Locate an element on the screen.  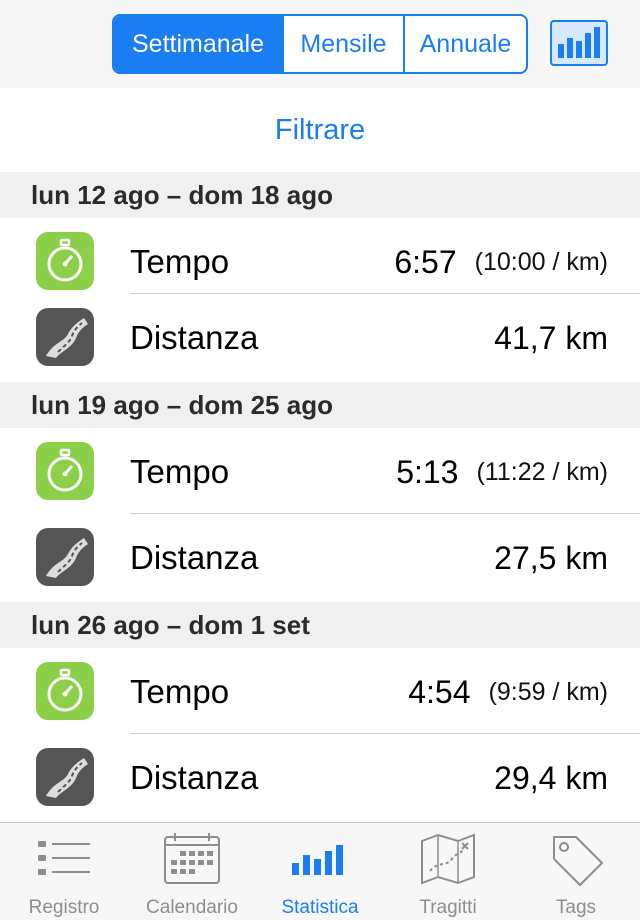
time-row: Tempo 4:54 (9:59 / km) is located at coordinates (320, 692).